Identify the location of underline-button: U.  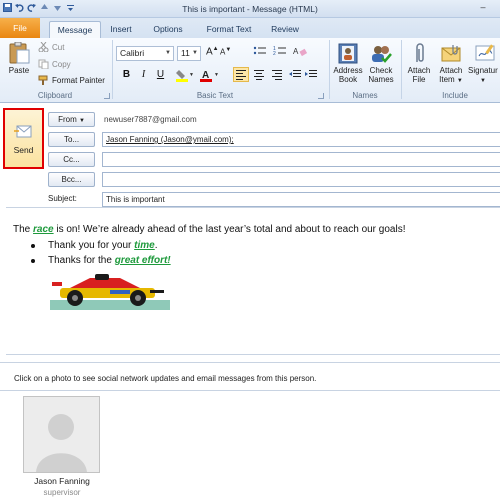
(160, 74).